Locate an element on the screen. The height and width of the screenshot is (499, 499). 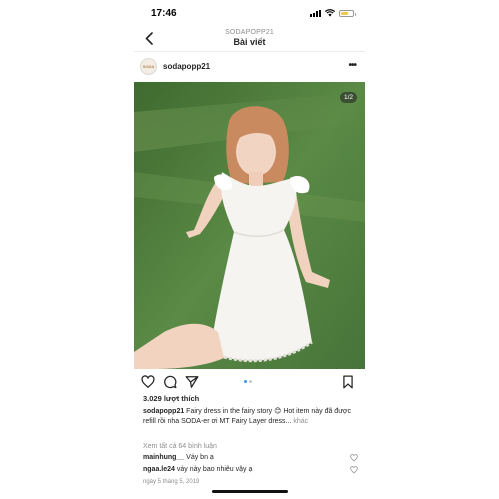
avatar: SODA is located at coordinates (148, 66).